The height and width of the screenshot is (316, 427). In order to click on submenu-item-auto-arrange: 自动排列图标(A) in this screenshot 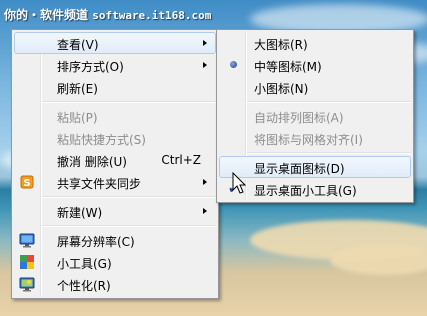, I will do `click(315, 116)`.